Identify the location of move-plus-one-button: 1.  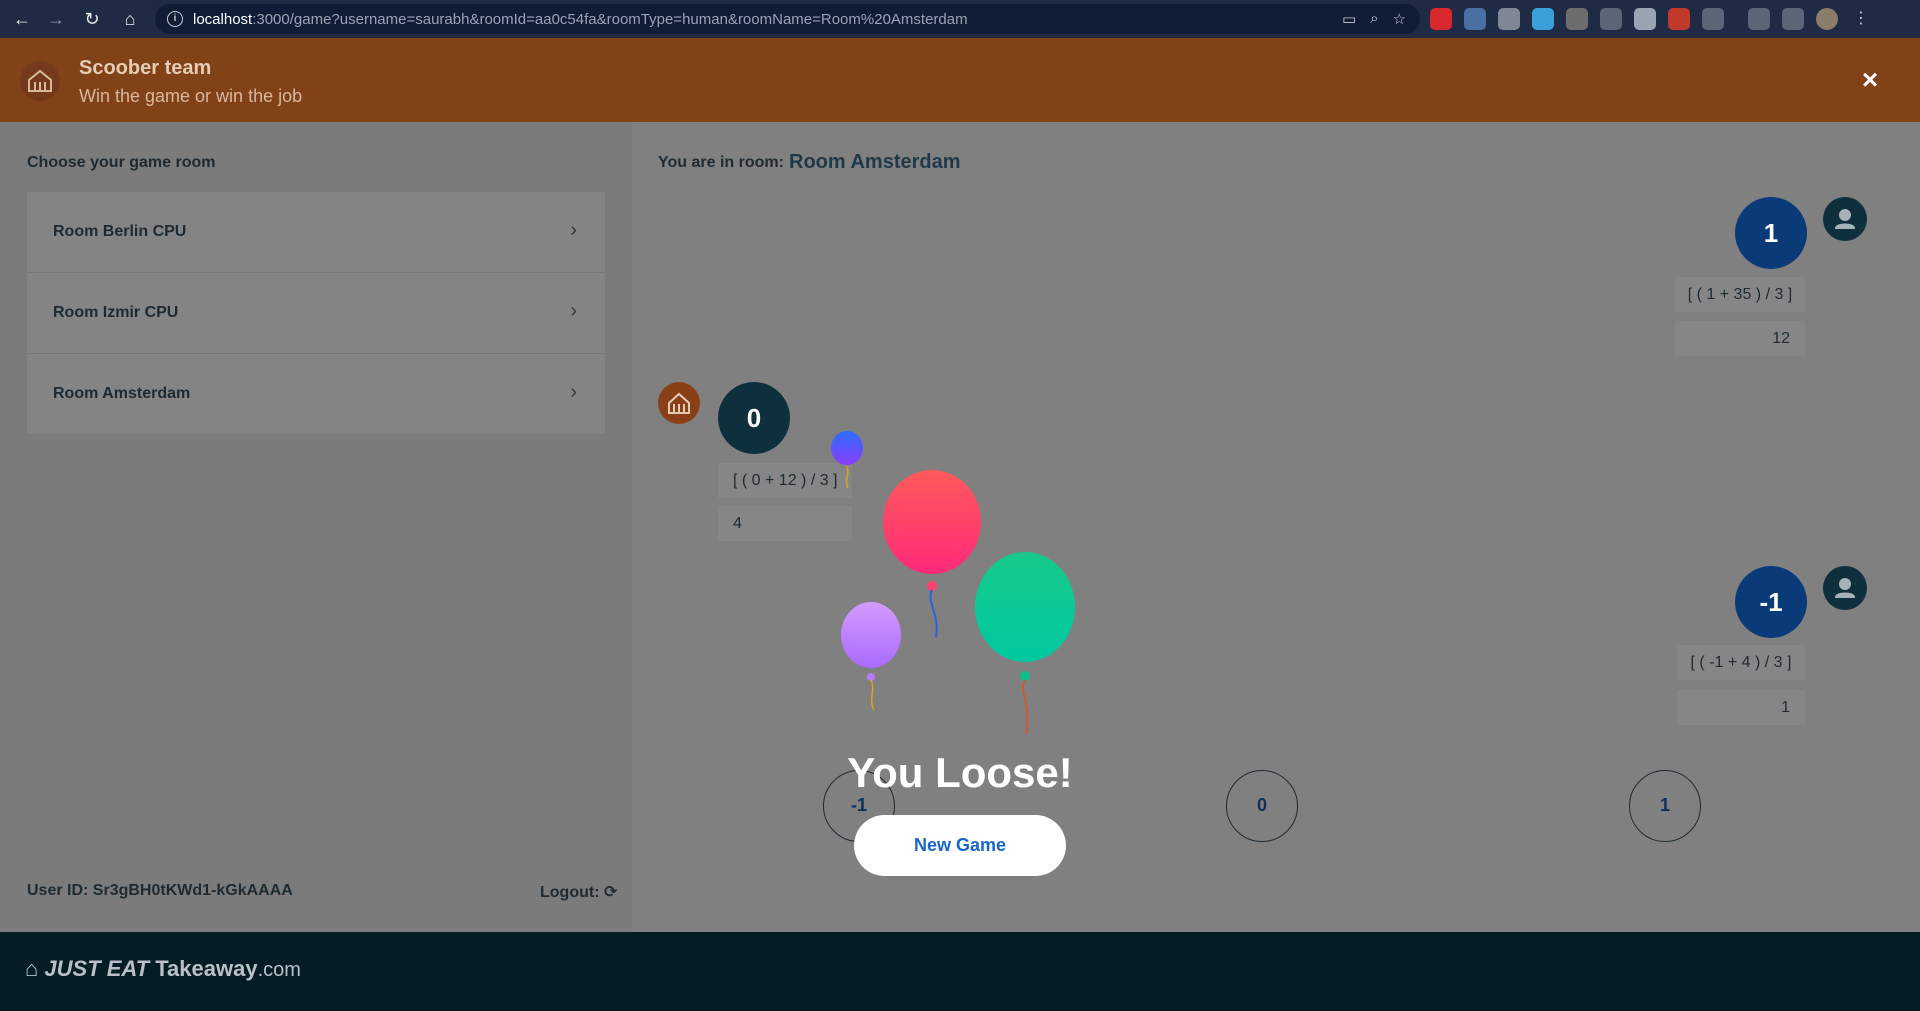
(1665, 806).